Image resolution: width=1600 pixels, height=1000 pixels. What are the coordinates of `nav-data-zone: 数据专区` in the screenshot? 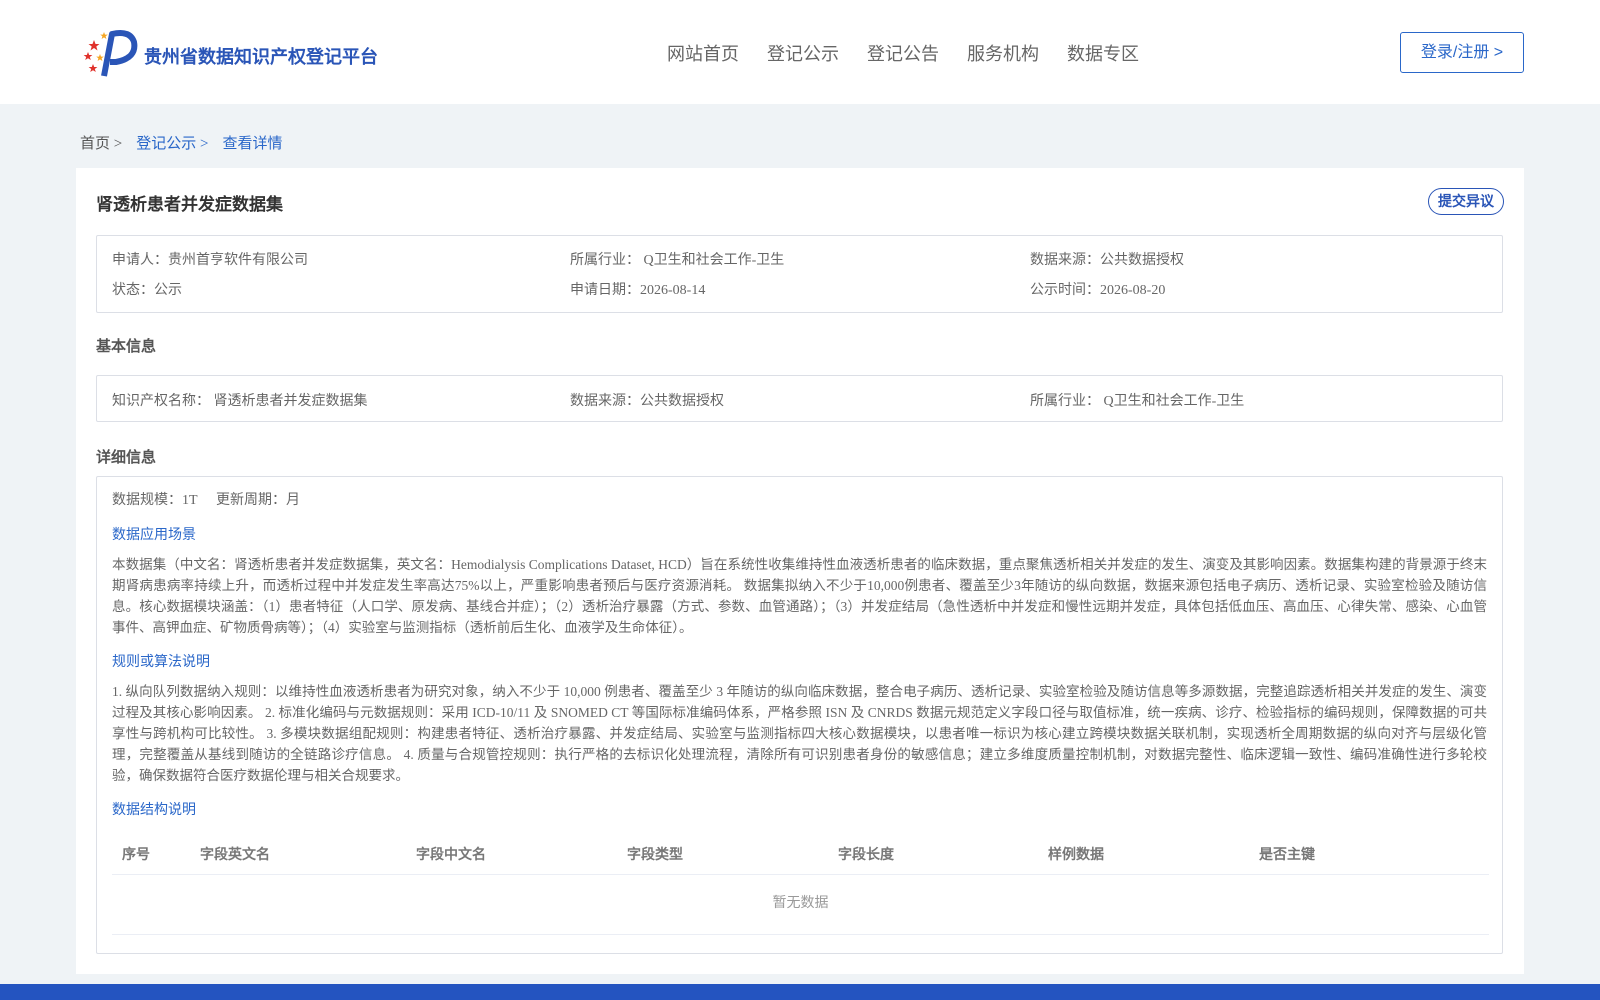 It's located at (1103, 53).